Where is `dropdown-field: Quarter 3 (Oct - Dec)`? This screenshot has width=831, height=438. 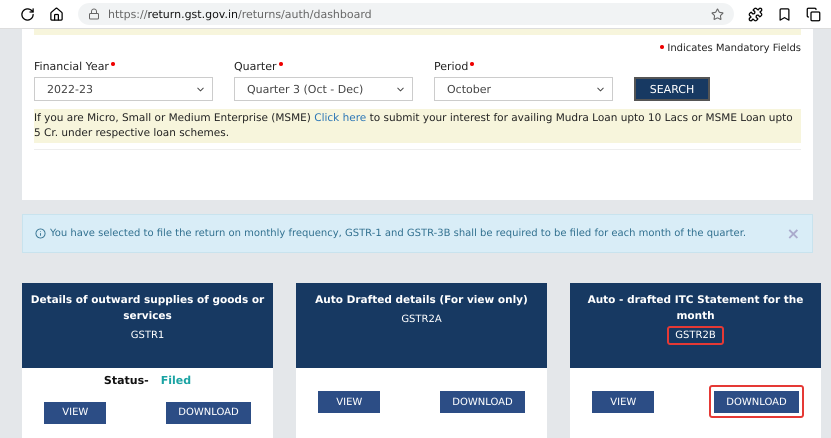
dropdown-field: Quarter 3 (Oct - Dec) is located at coordinates (323, 89).